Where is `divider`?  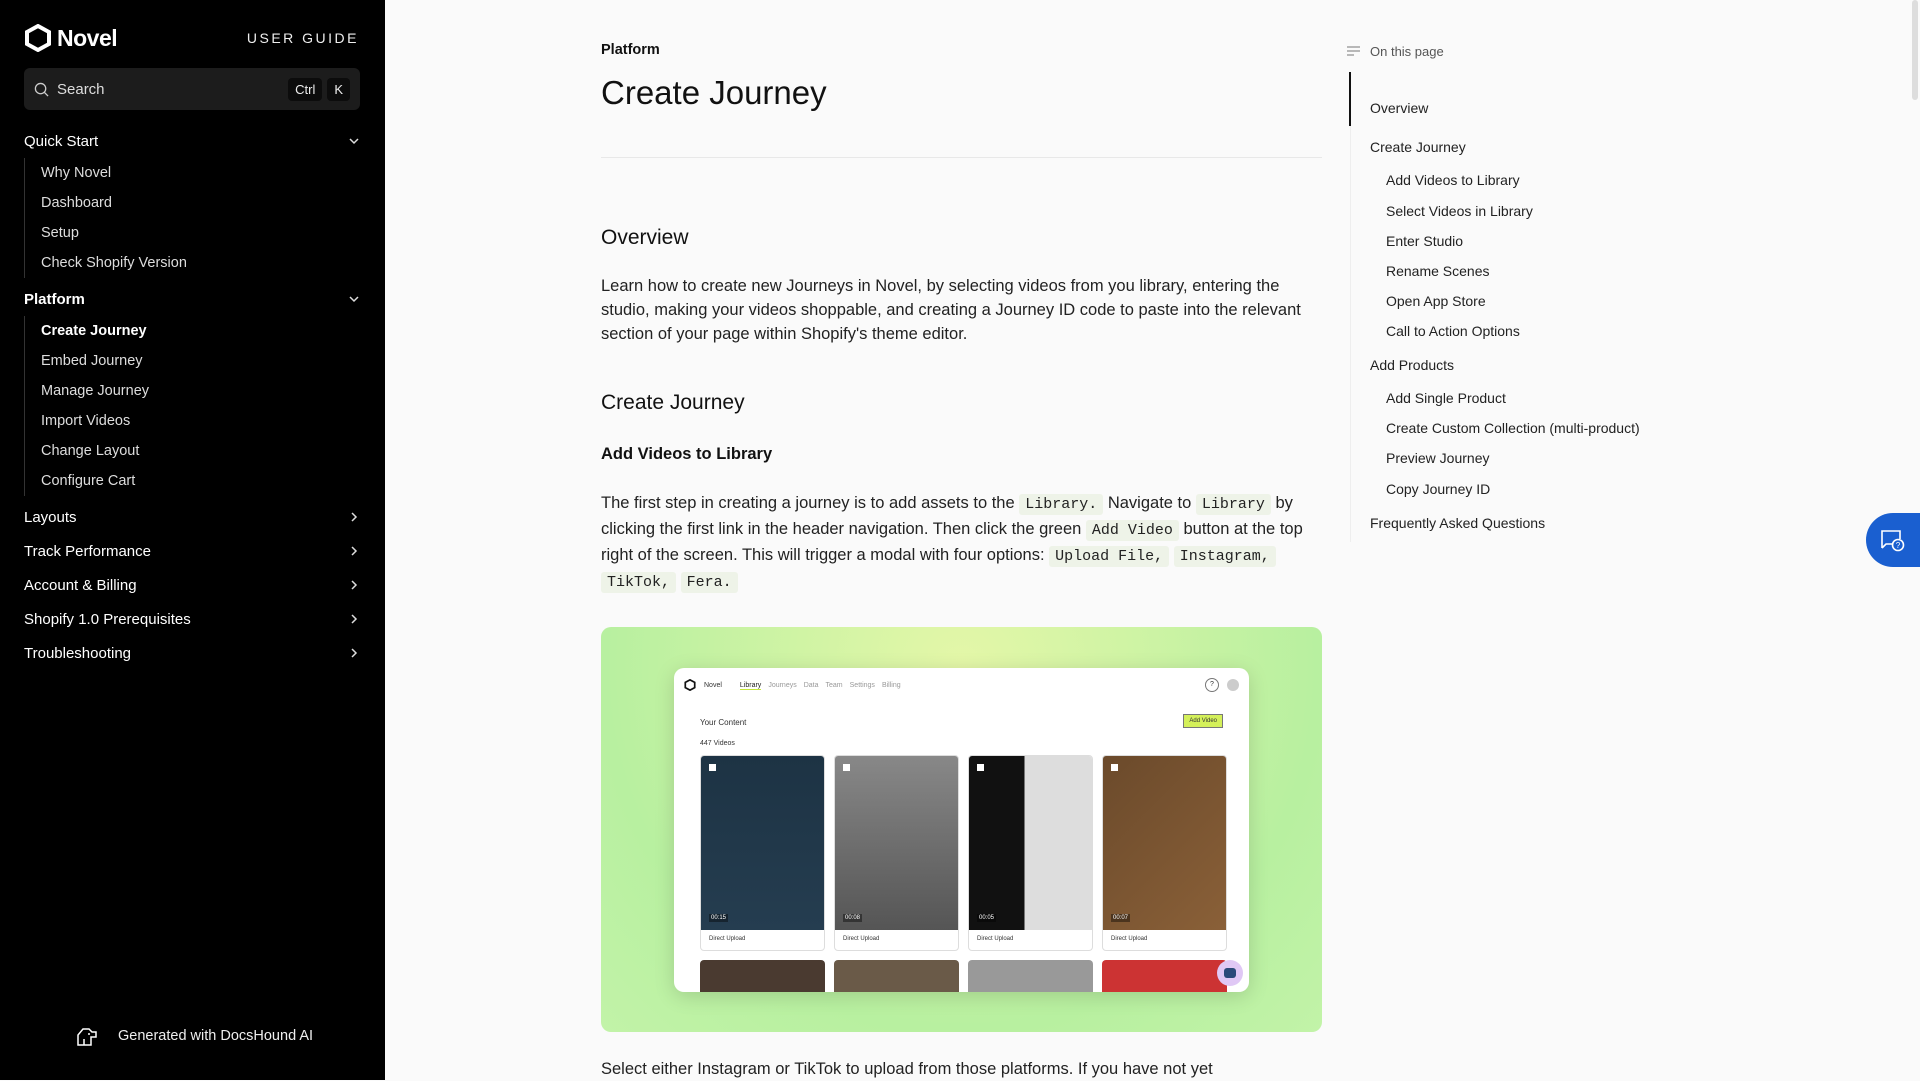 divider is located at coordinates (961, 157).